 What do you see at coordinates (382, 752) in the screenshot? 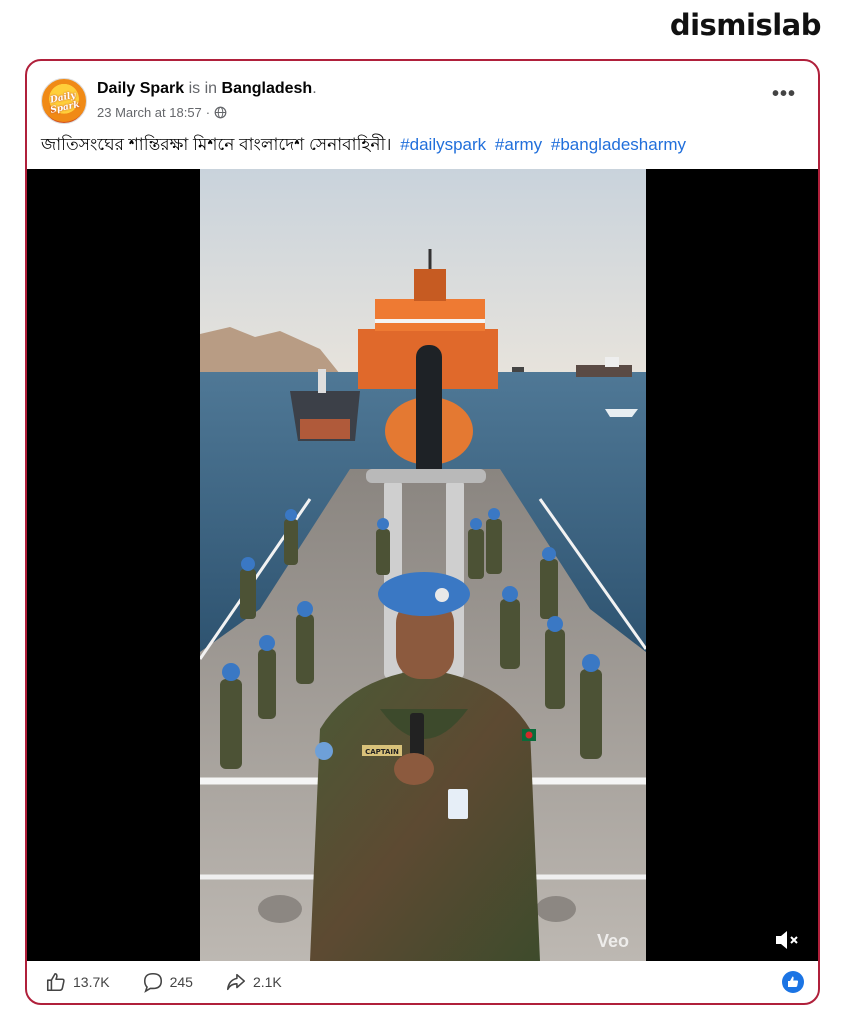
I see `captain-name-tag: CAPTAIN` at bounding box center [382, 752].